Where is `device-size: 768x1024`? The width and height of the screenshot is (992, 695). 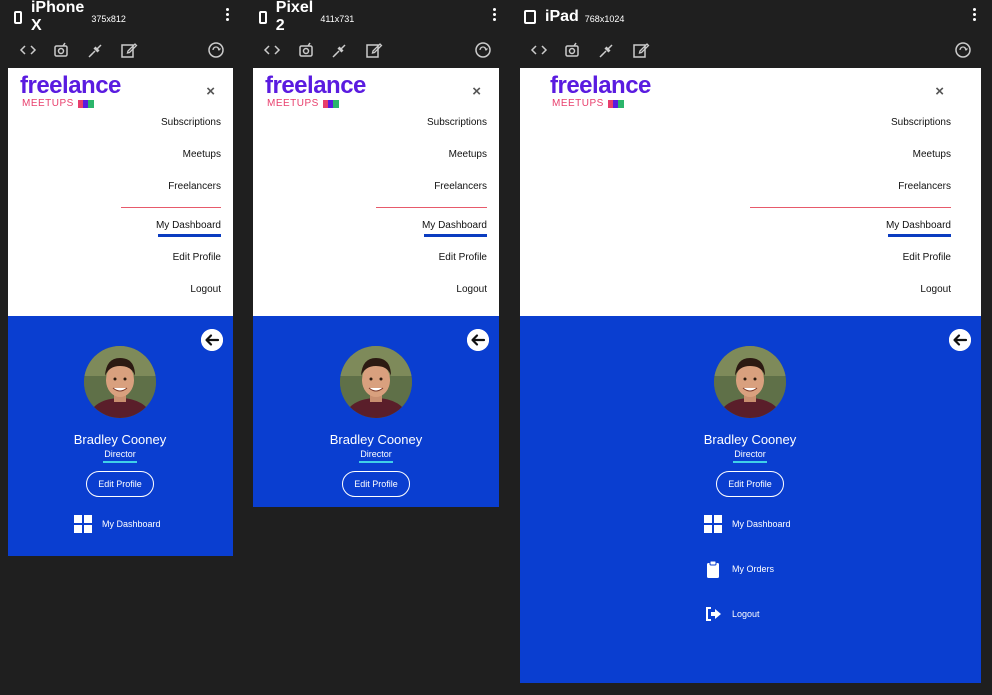 device-size: 768x1024 is located at coordinates (604, 19).